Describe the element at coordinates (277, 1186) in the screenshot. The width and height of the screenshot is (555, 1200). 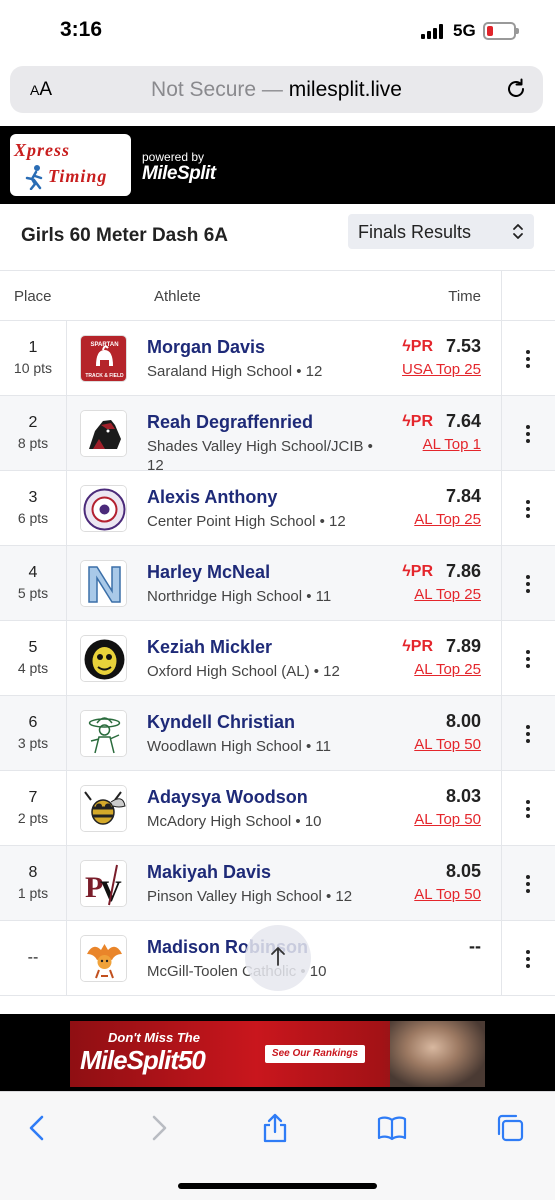
I see `home-indicator` at that location.